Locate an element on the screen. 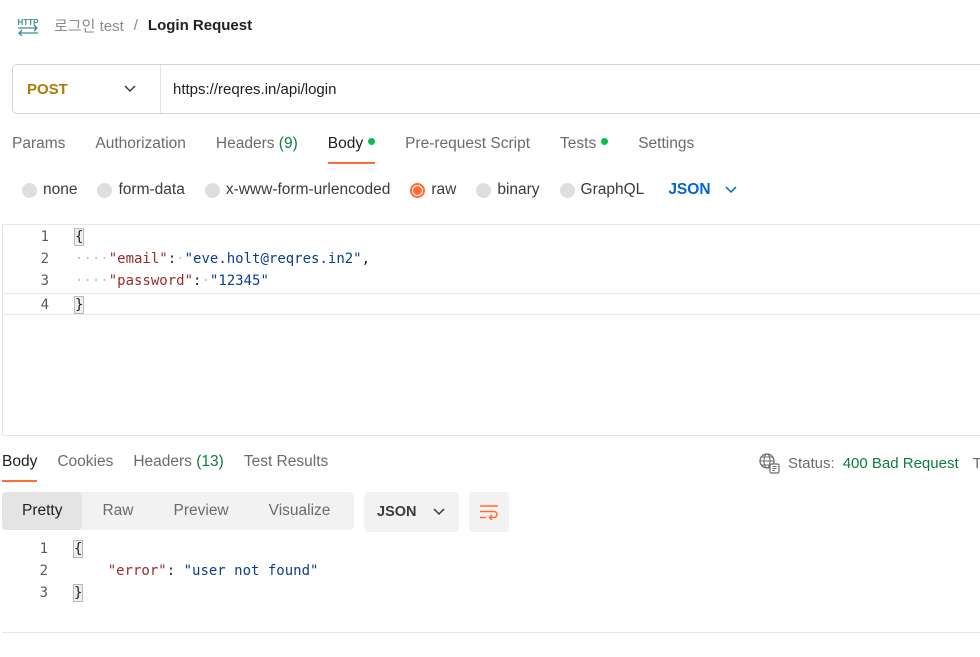 The image size is (980, 657). response-tab-test-results: Test Results is located at coordinates (286, 464).